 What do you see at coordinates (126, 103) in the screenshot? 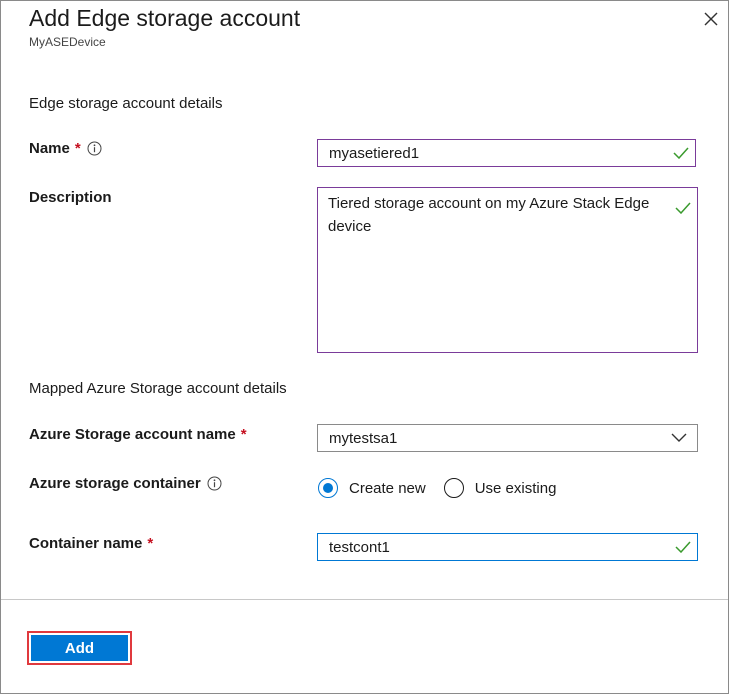
I see `edge-section-heading: Edge storage account details` at bounding box center [126, 103].